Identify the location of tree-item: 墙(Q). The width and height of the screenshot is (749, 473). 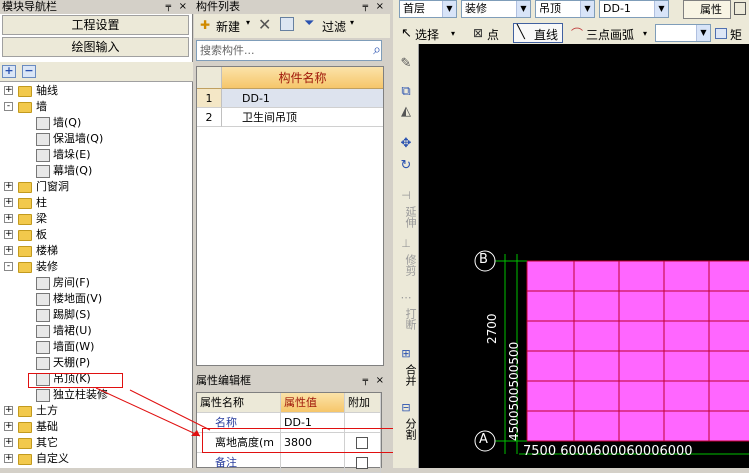
(58, 123).